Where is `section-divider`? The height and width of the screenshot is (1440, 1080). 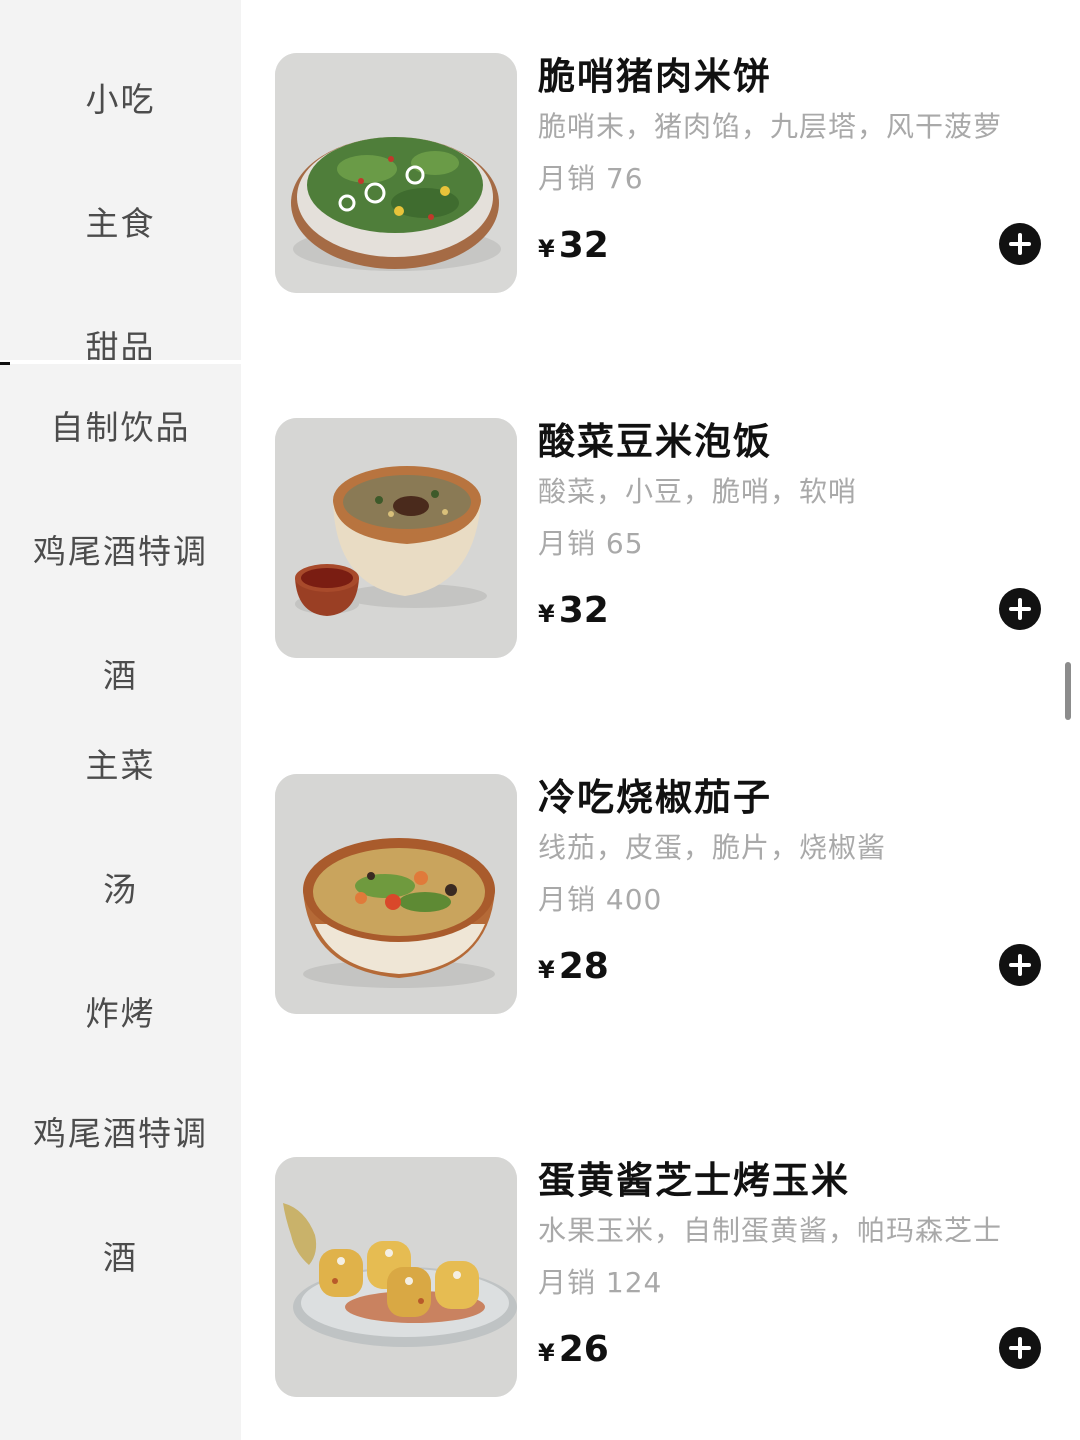
section-divider is located at coordinates (120, 362).